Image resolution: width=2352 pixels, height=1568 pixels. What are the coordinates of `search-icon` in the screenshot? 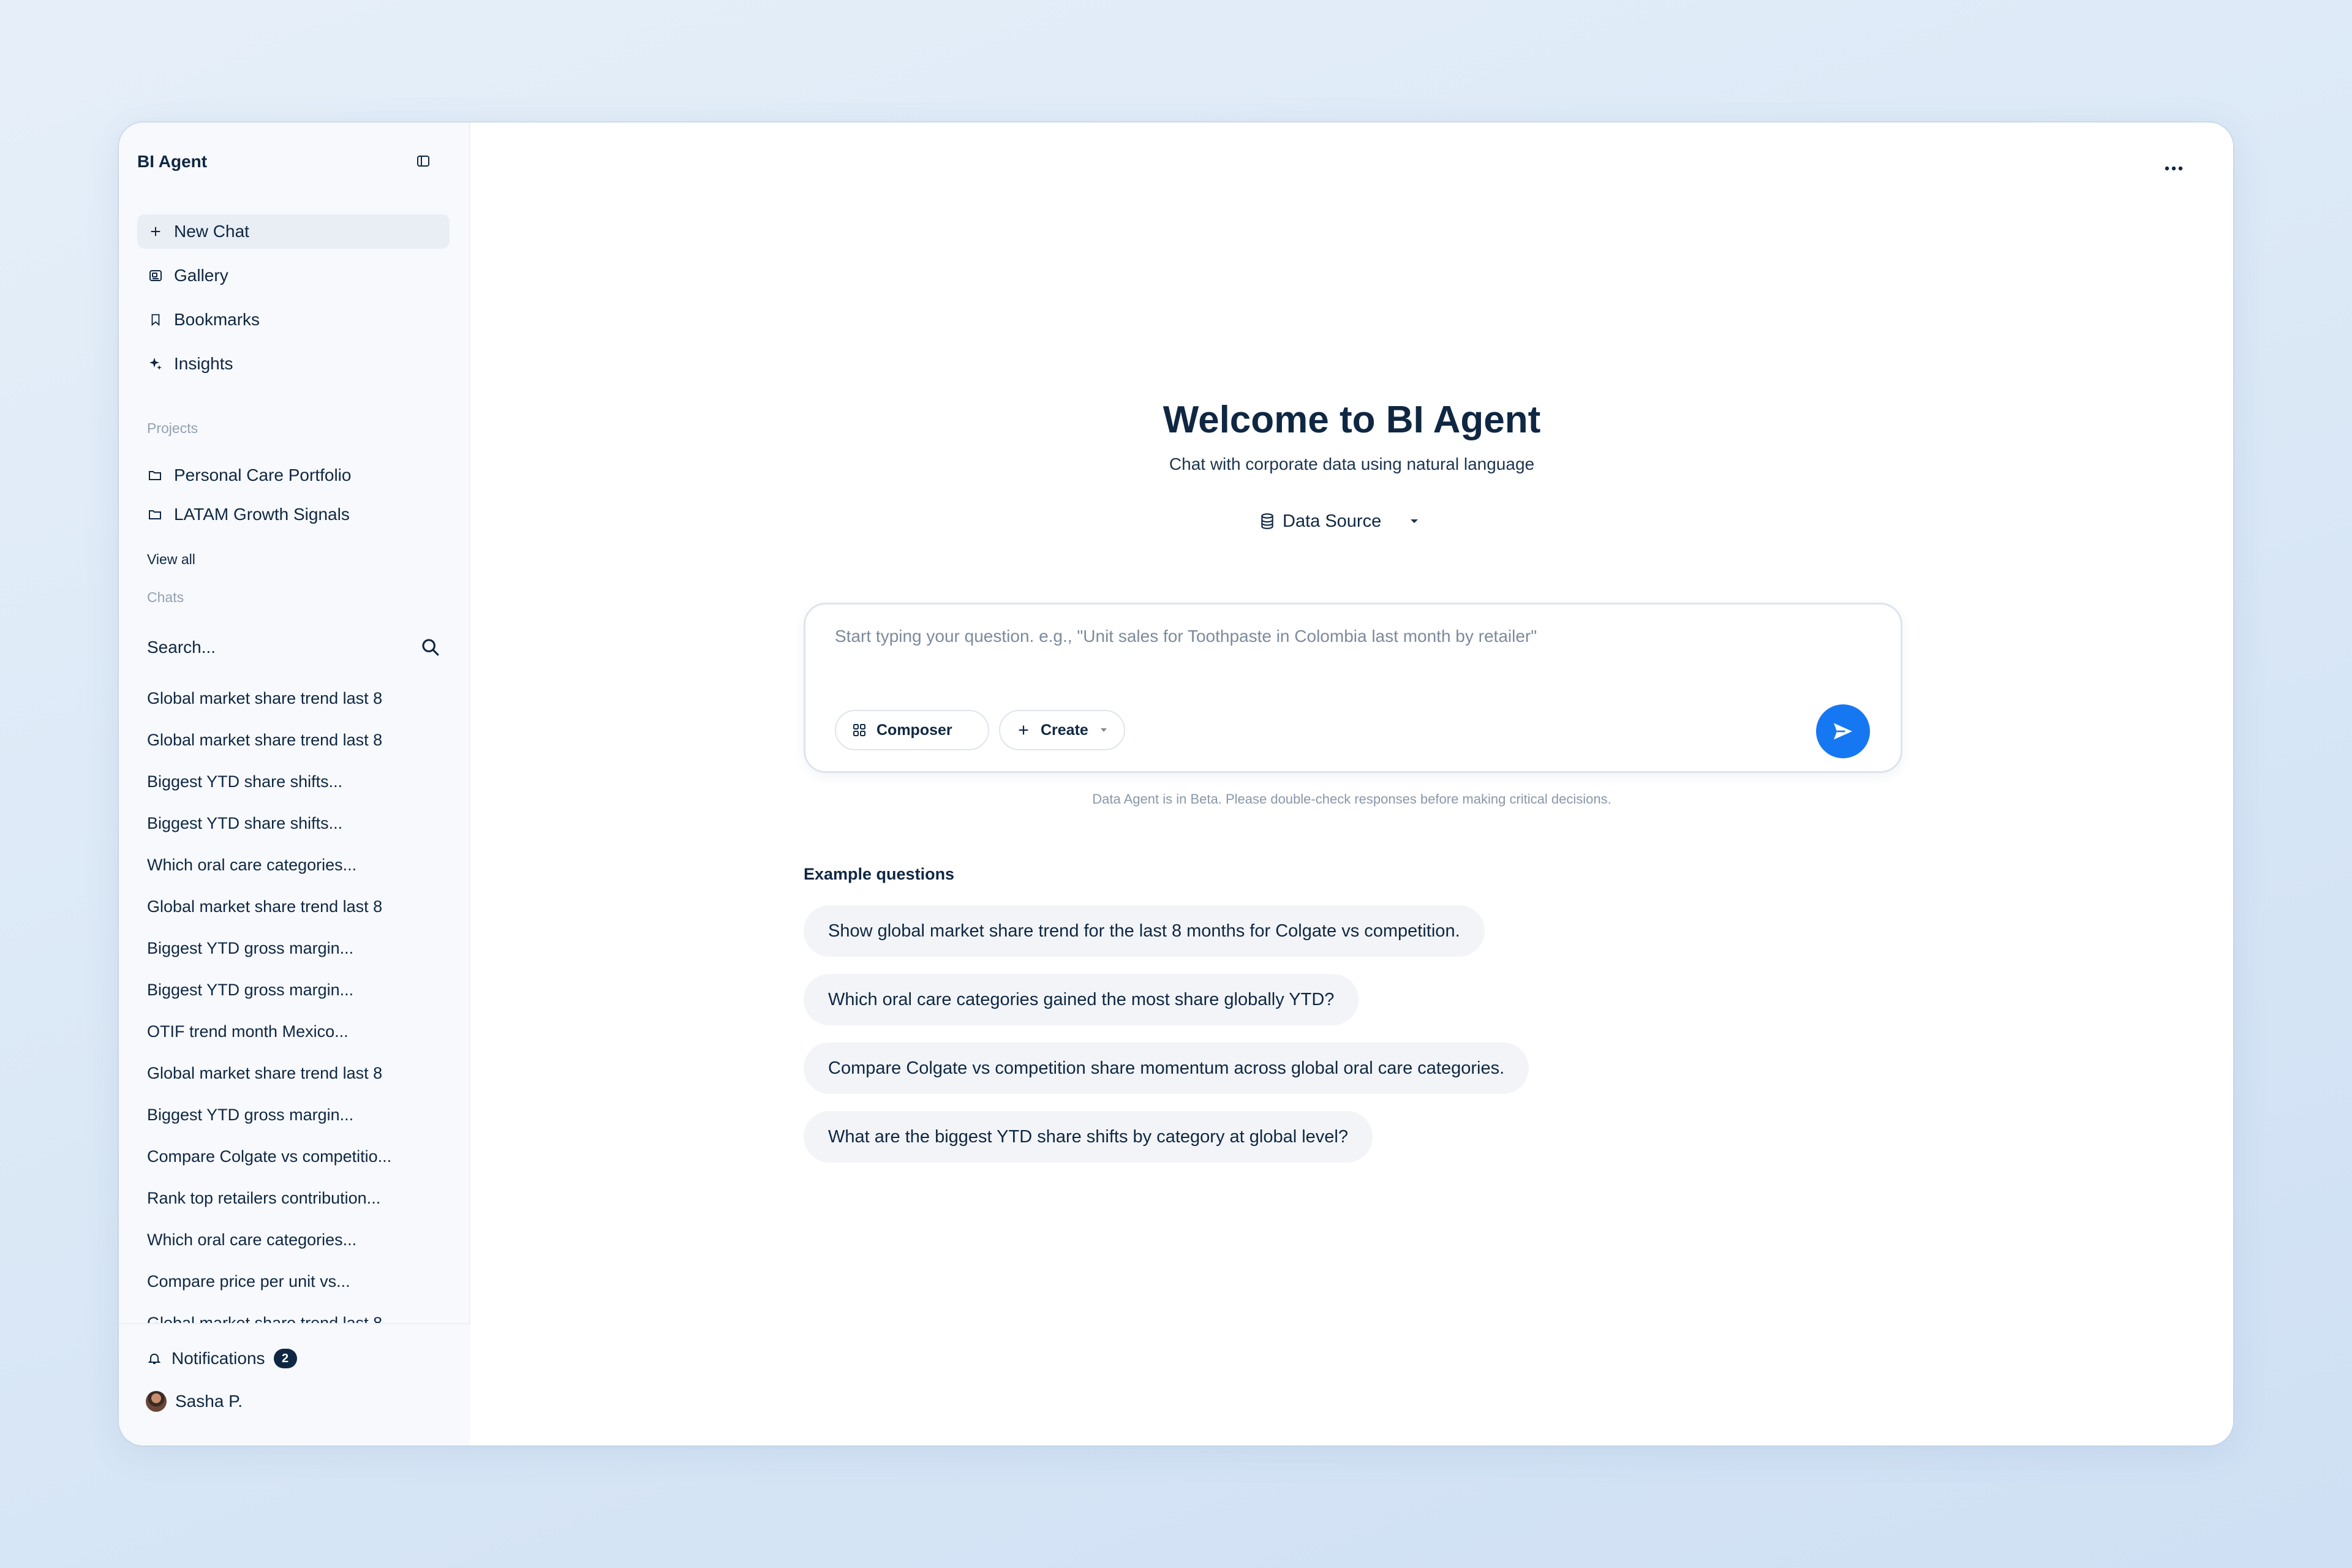 It's located at (431, 647).